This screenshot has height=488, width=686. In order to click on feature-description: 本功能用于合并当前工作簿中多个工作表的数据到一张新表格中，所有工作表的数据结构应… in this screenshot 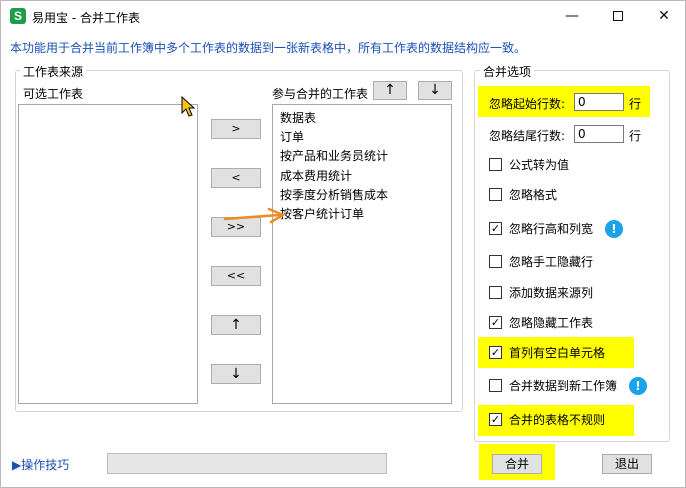, I will do `click(268, 48)`.